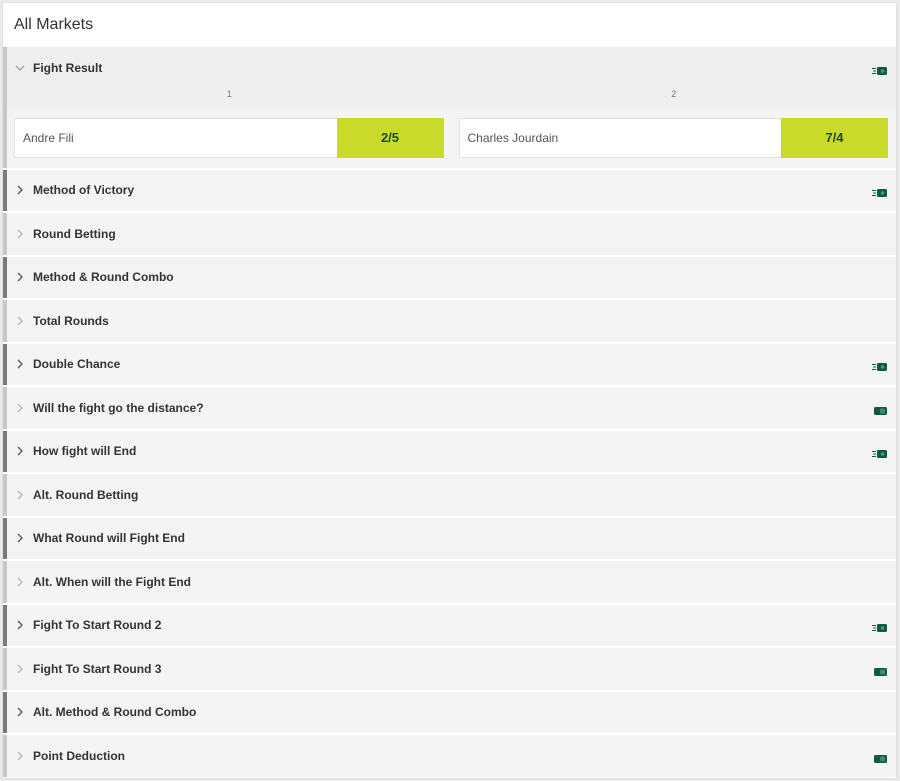 The image size is (900, 781). I want to click on selections-row: Andre Fili 2/5 Charles Jourdain 7/4, so click(451, 138).